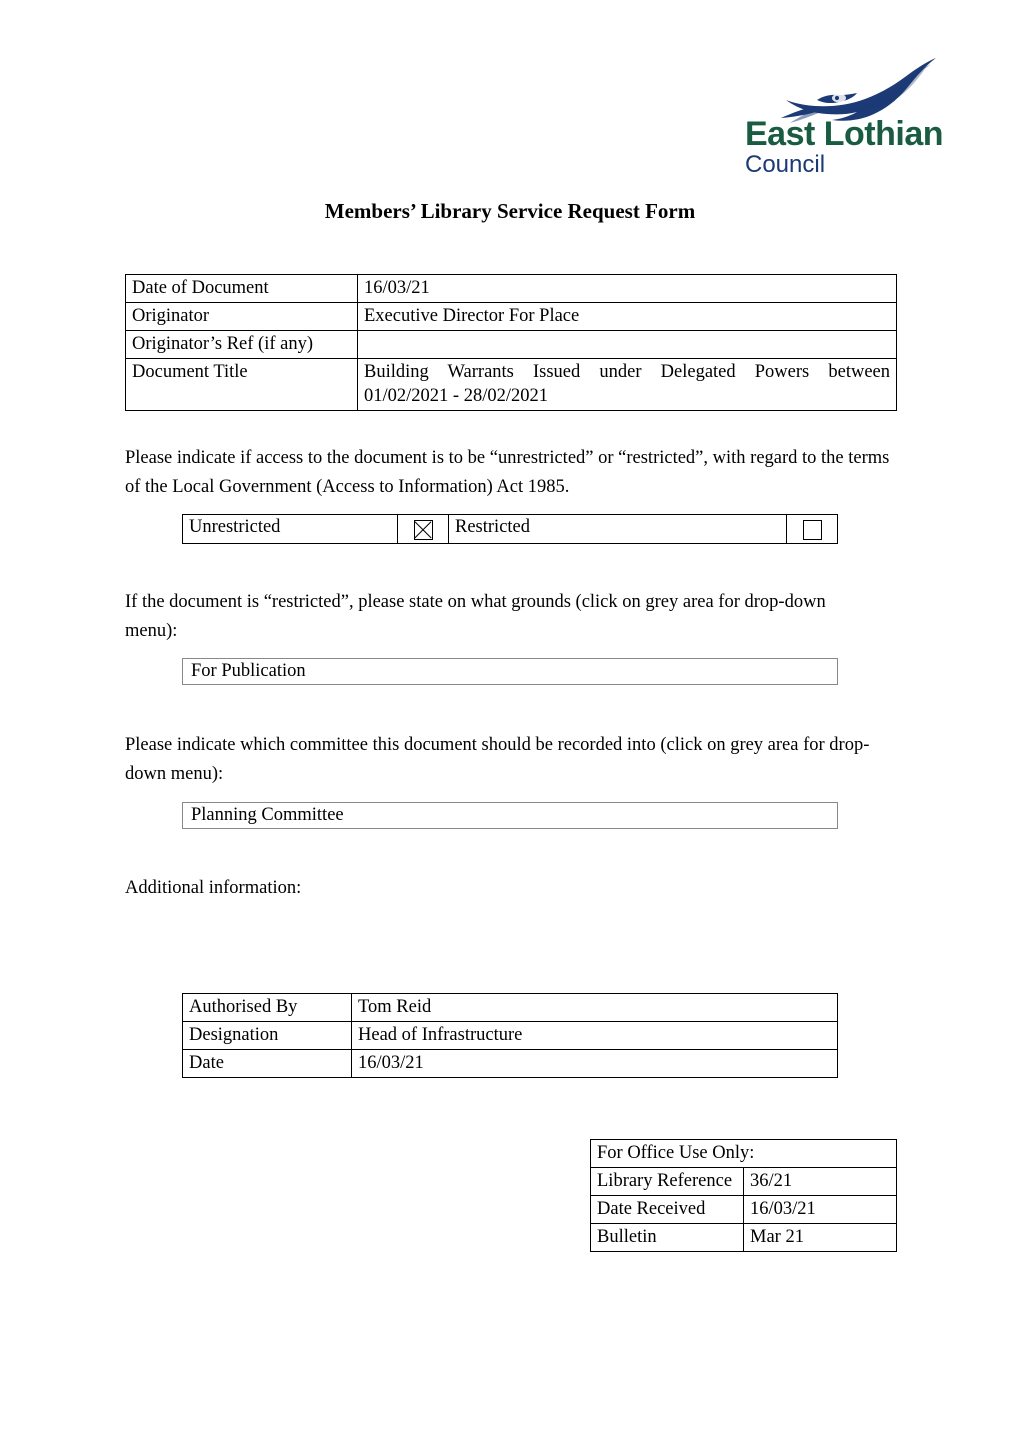 The height and width of the screenshot is (1442, 1020). What do you see at coordinates (510, 815) in the screenshot?
I see `committee-dropdown-field: Planning Committee` at bounding box center [510, 815].